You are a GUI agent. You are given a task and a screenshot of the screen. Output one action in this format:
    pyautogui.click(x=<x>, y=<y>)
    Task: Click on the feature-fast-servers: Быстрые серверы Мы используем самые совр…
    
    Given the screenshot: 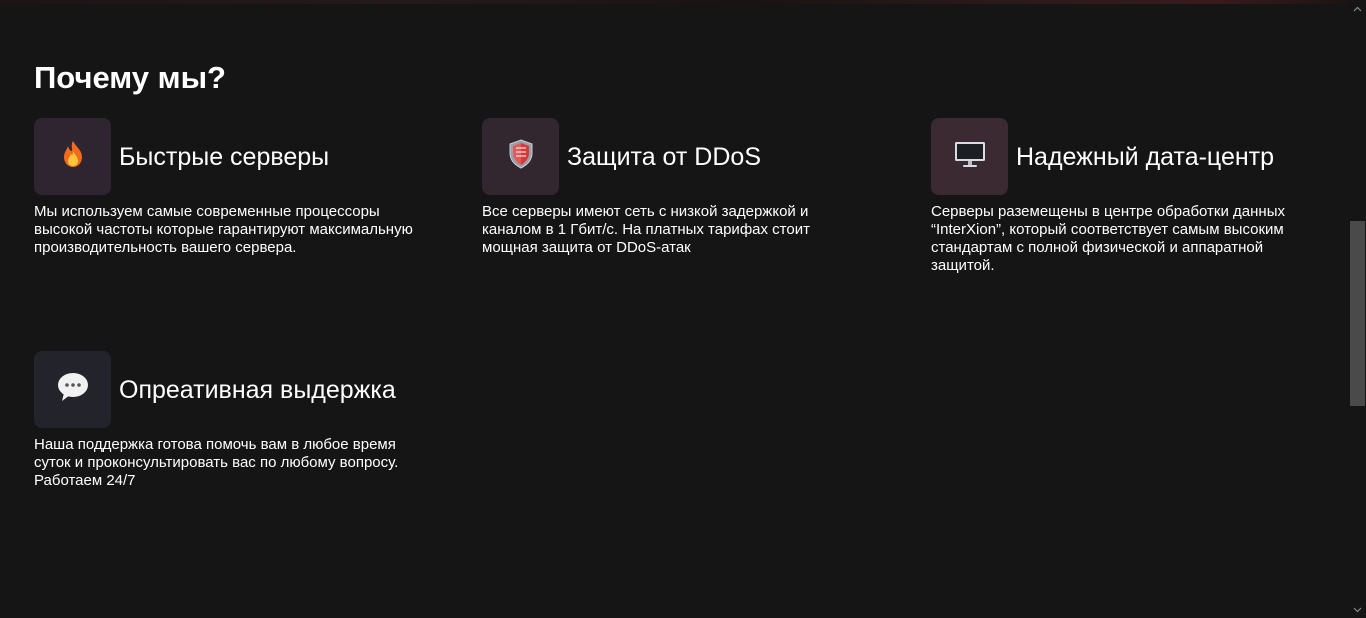 What is the action you would take?
    pyautogui.click(x=229, y=187)
    